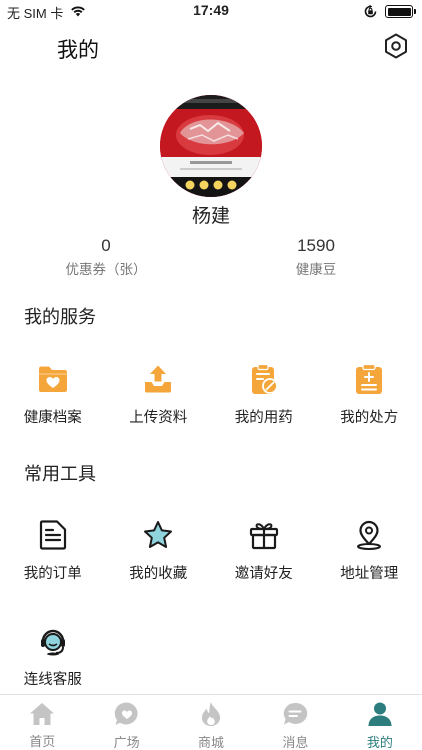 The image size is (422, 750). Describe the element at coordinates (158, 418) in the screenshot. I see `service-label: 上传资料` at that location.